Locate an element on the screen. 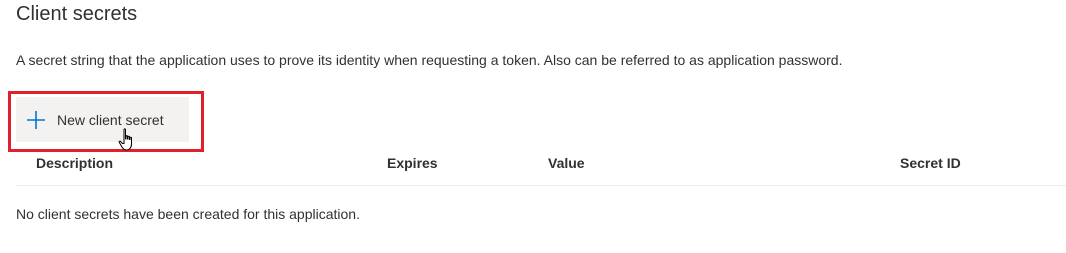 The image size is (1066, 253). column-header-expires: Expires is located at coordinates (412, 163).